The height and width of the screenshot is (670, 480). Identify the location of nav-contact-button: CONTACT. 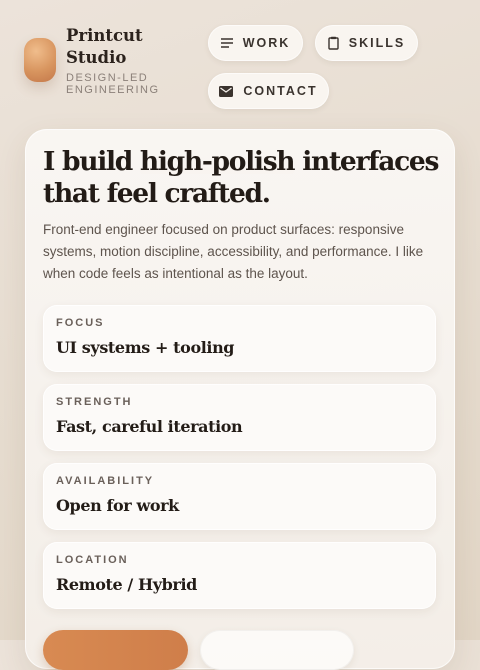
(268, 91).